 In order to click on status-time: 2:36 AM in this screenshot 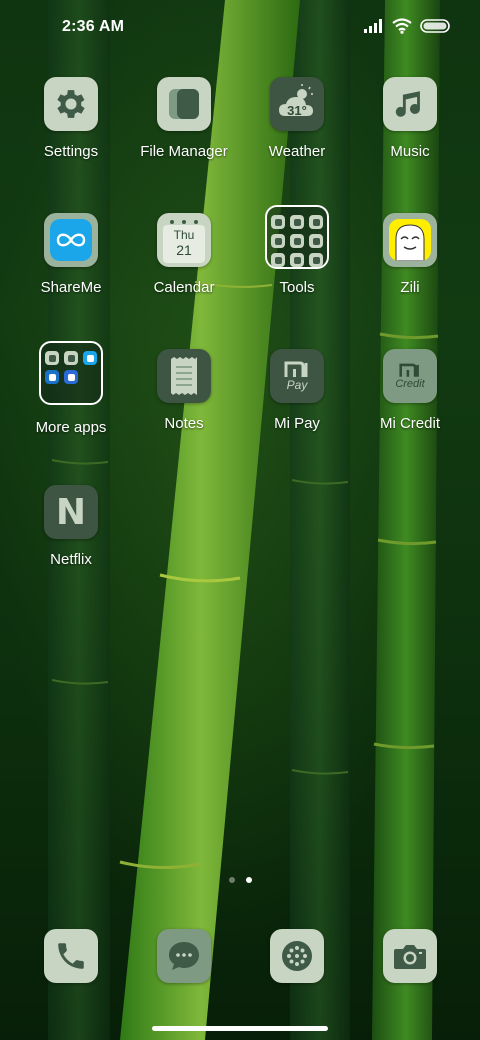, I will do `click(93, 26)`.